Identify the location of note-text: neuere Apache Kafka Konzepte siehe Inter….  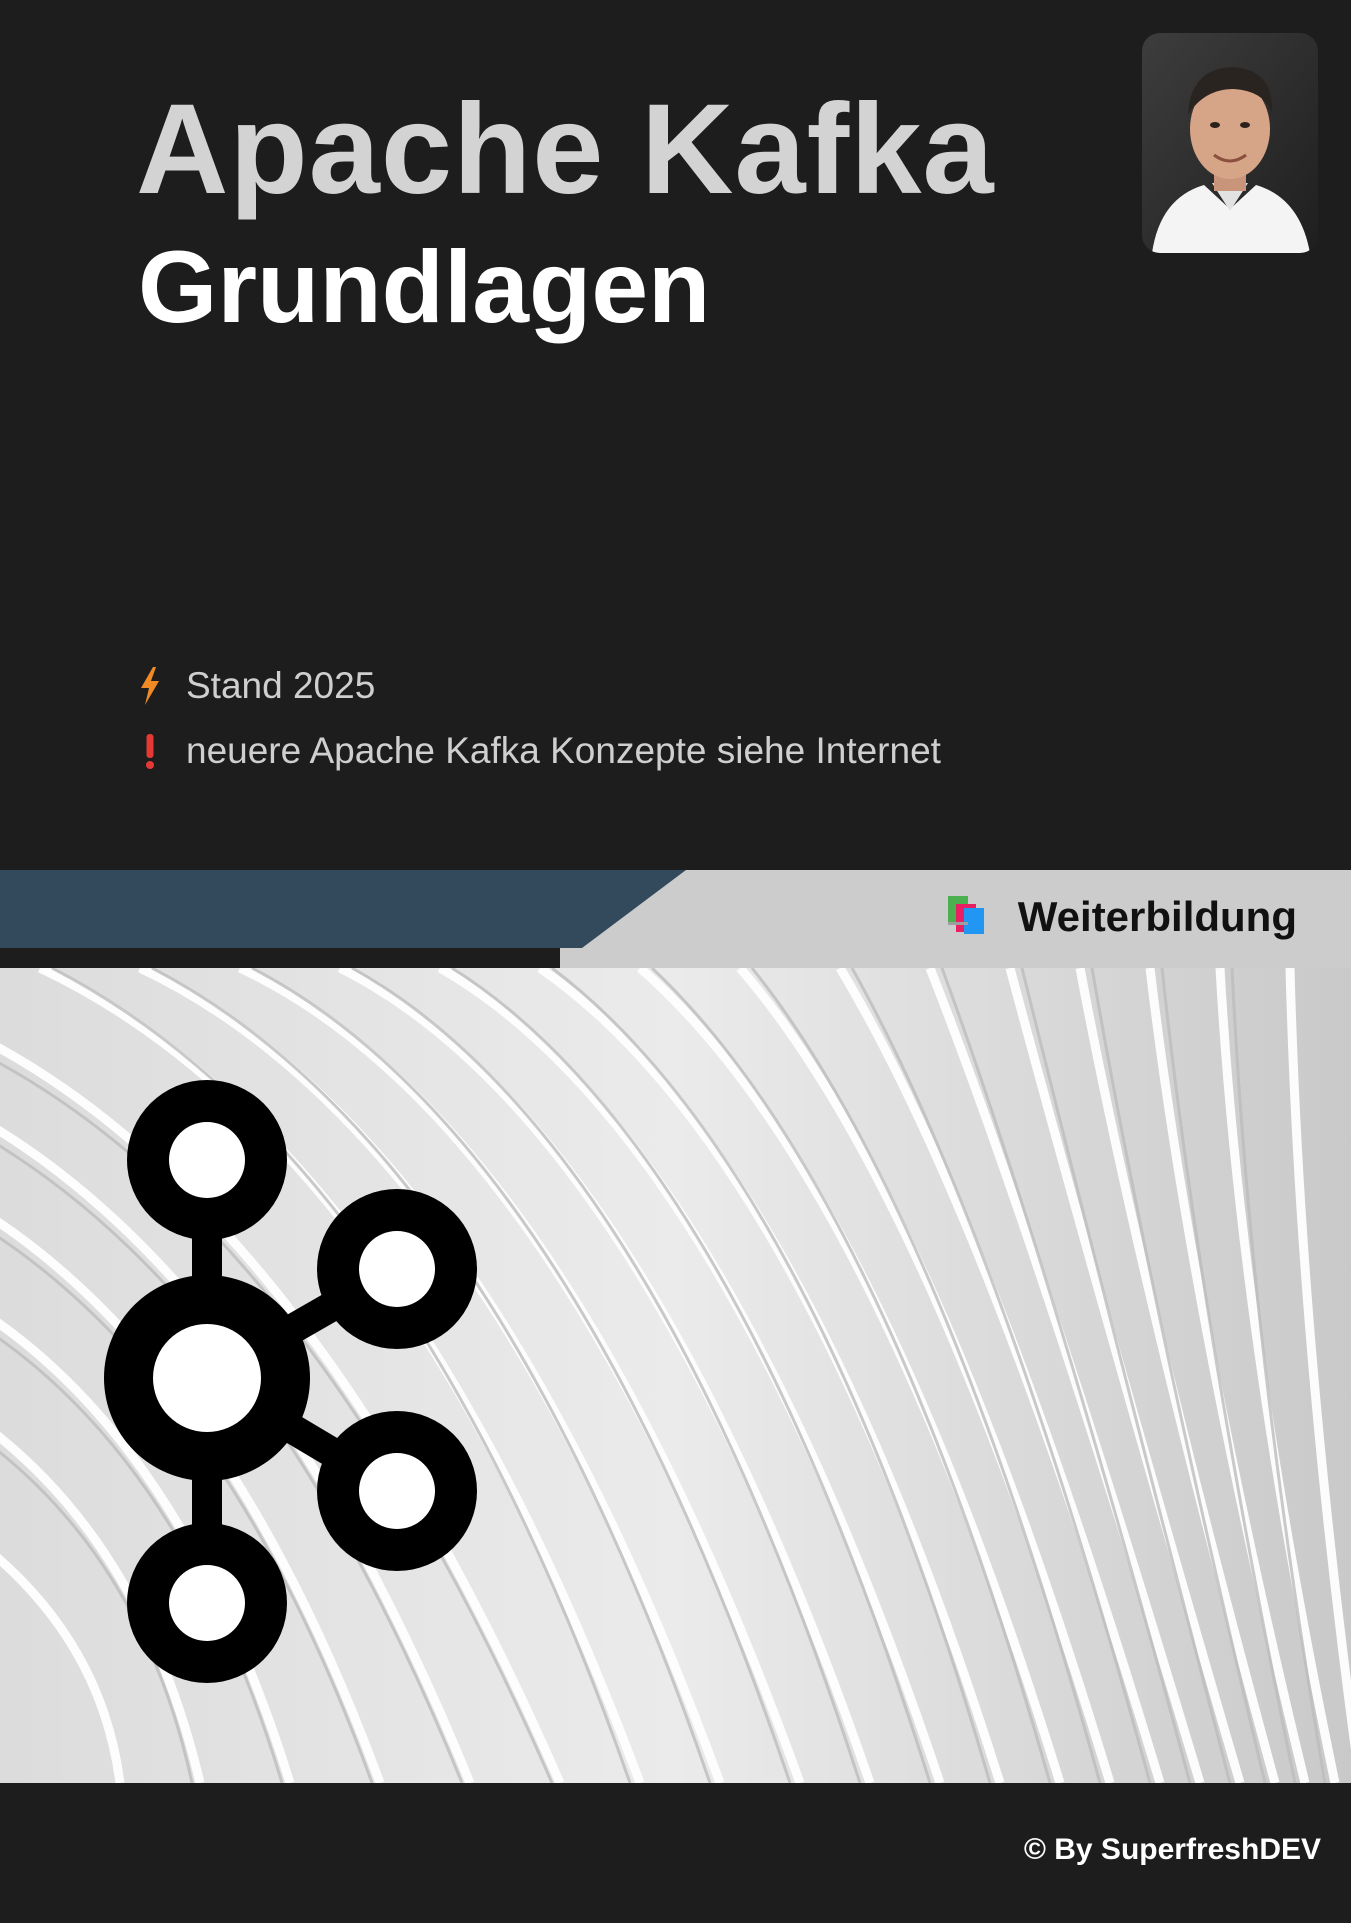
(563, 750).